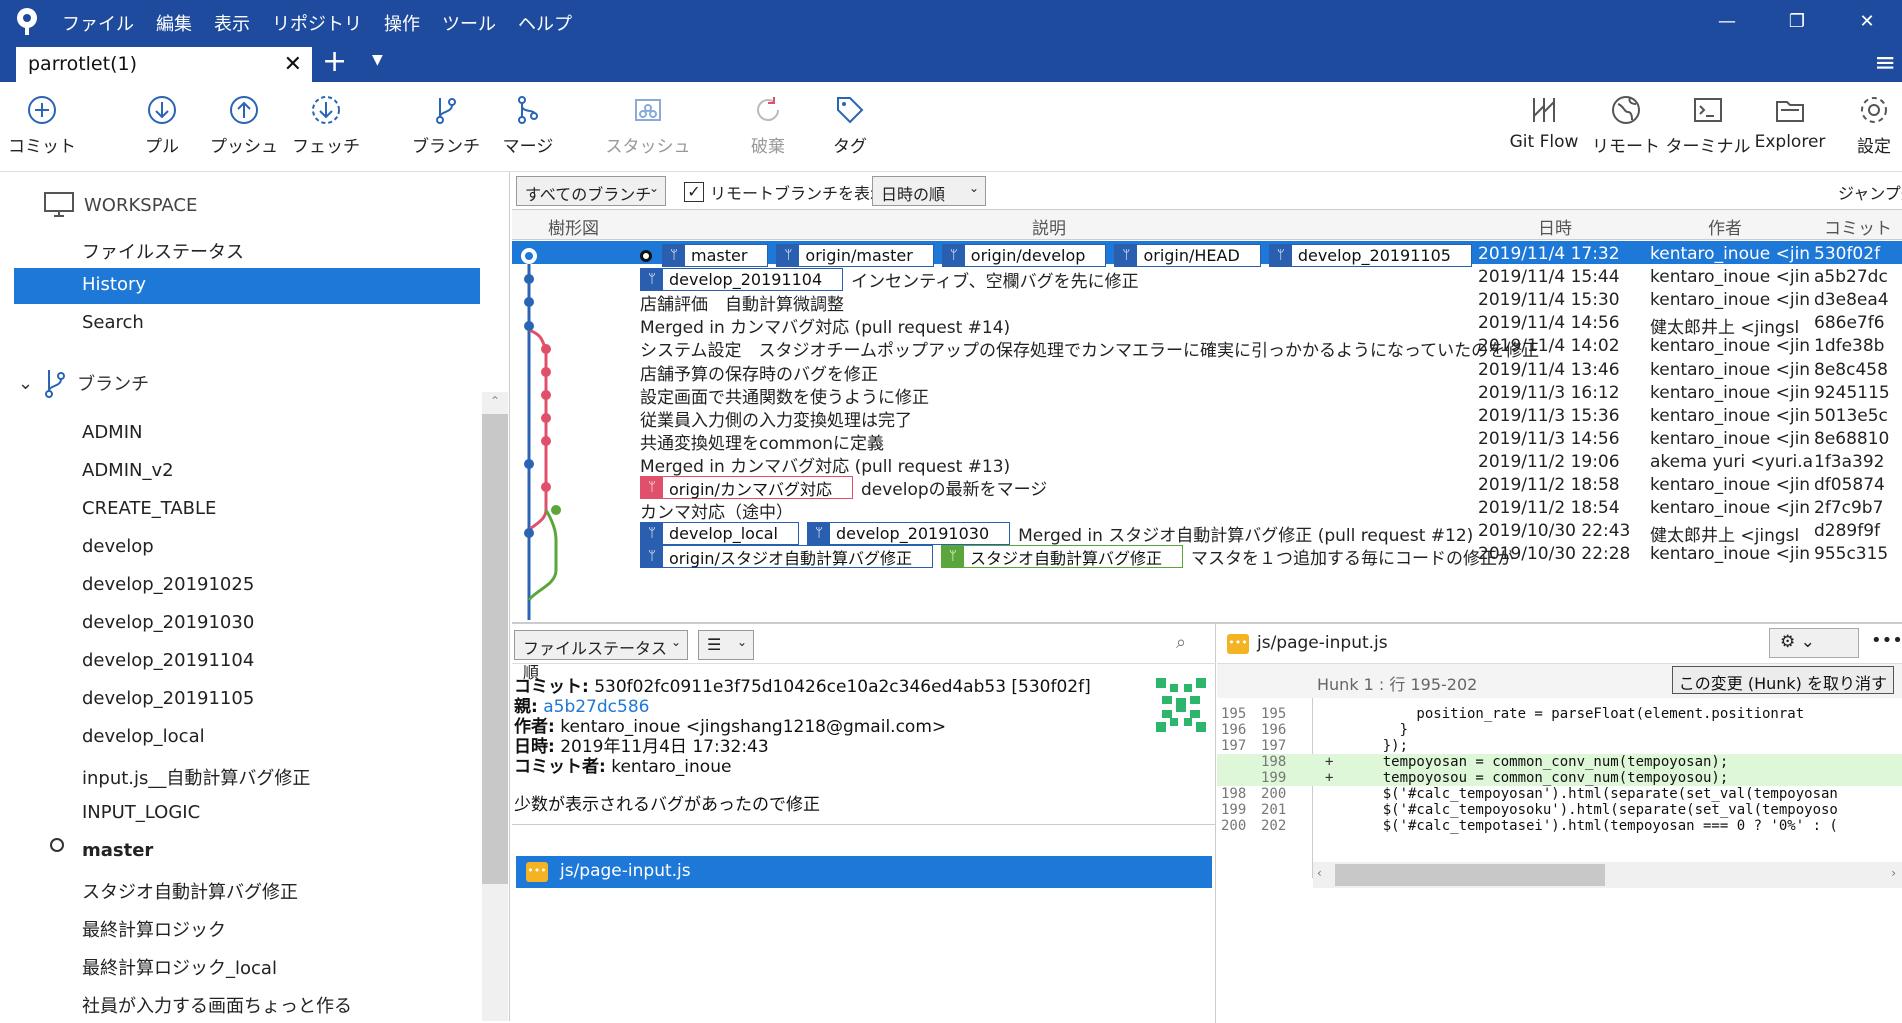 This screenshot has width=1902, height=1023. I want to click on repo-tab: parrotlet(1) ✕, so click(164, 65).